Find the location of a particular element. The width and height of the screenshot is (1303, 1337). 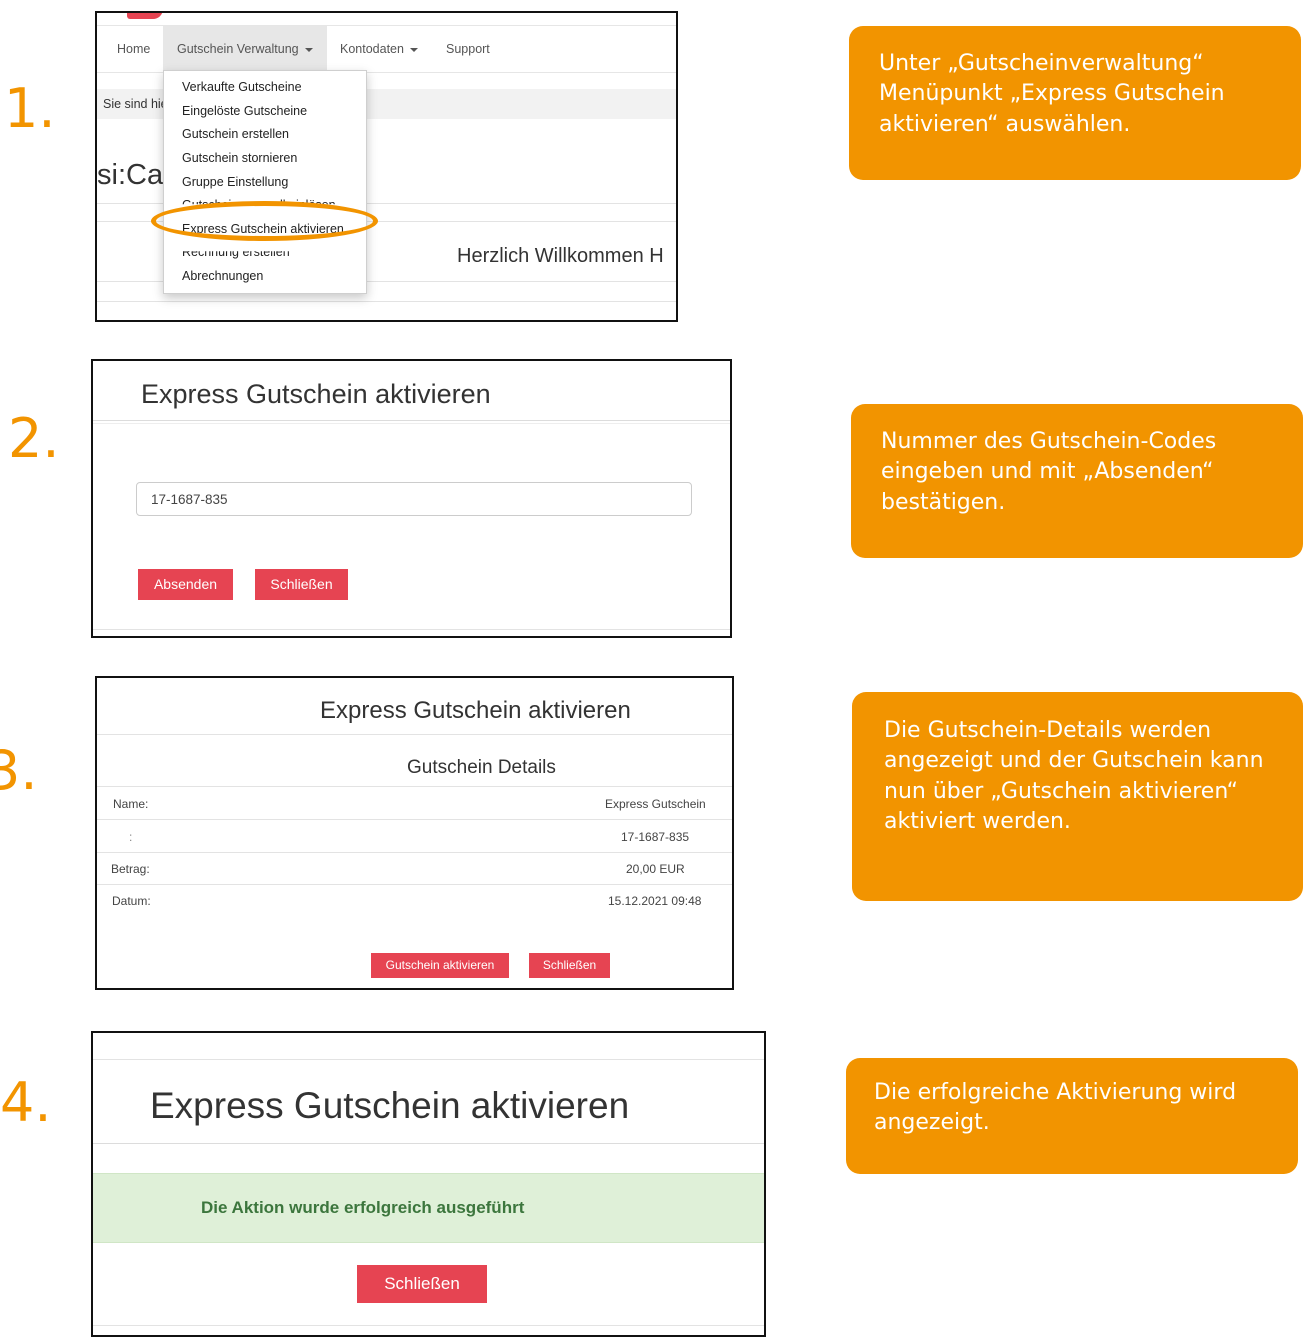

nav-kontodaten-label: Kontodaten is located at coordinates (372, 49).